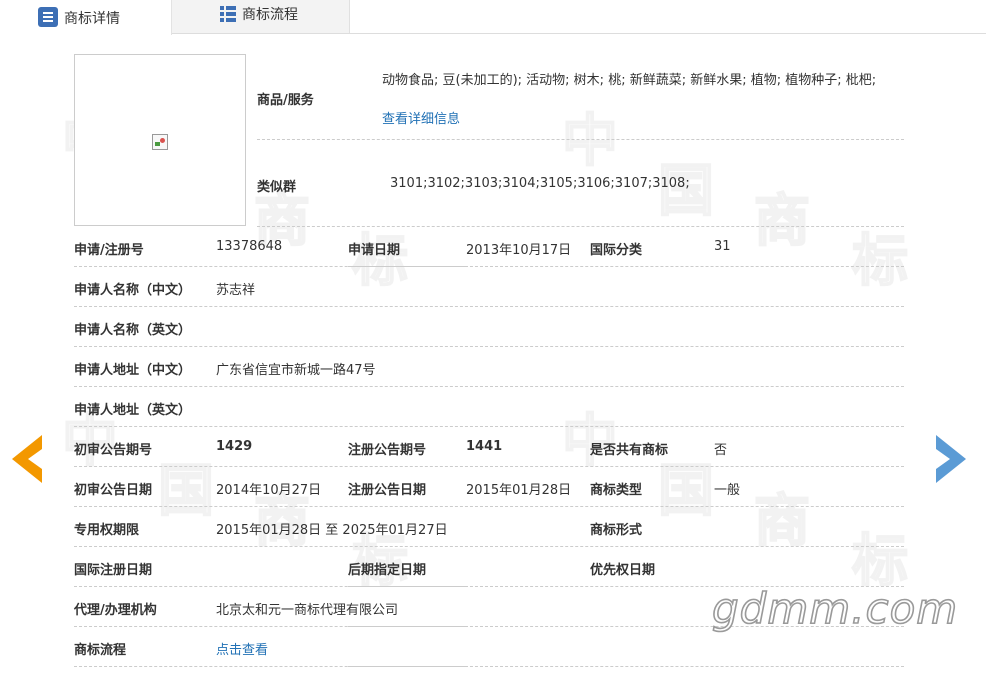 The width and height of the screenshot is (986, 673). Describe the element at coordinates (493, 17) in the screenshot. I see `tab-bar: 商标详情 商标流程` at that location.